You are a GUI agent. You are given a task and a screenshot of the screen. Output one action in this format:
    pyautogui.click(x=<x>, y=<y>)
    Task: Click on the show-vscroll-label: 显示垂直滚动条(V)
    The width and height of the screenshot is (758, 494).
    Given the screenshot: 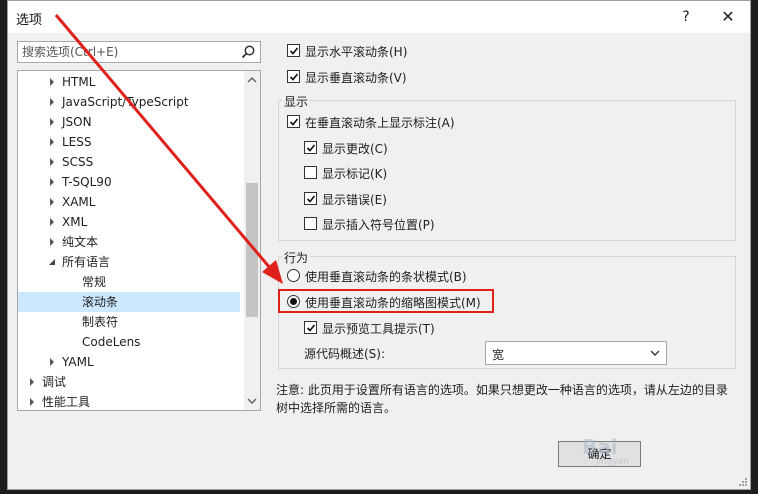 What is the action you would take?
    pyautogui.click(x=356, y=78)
    